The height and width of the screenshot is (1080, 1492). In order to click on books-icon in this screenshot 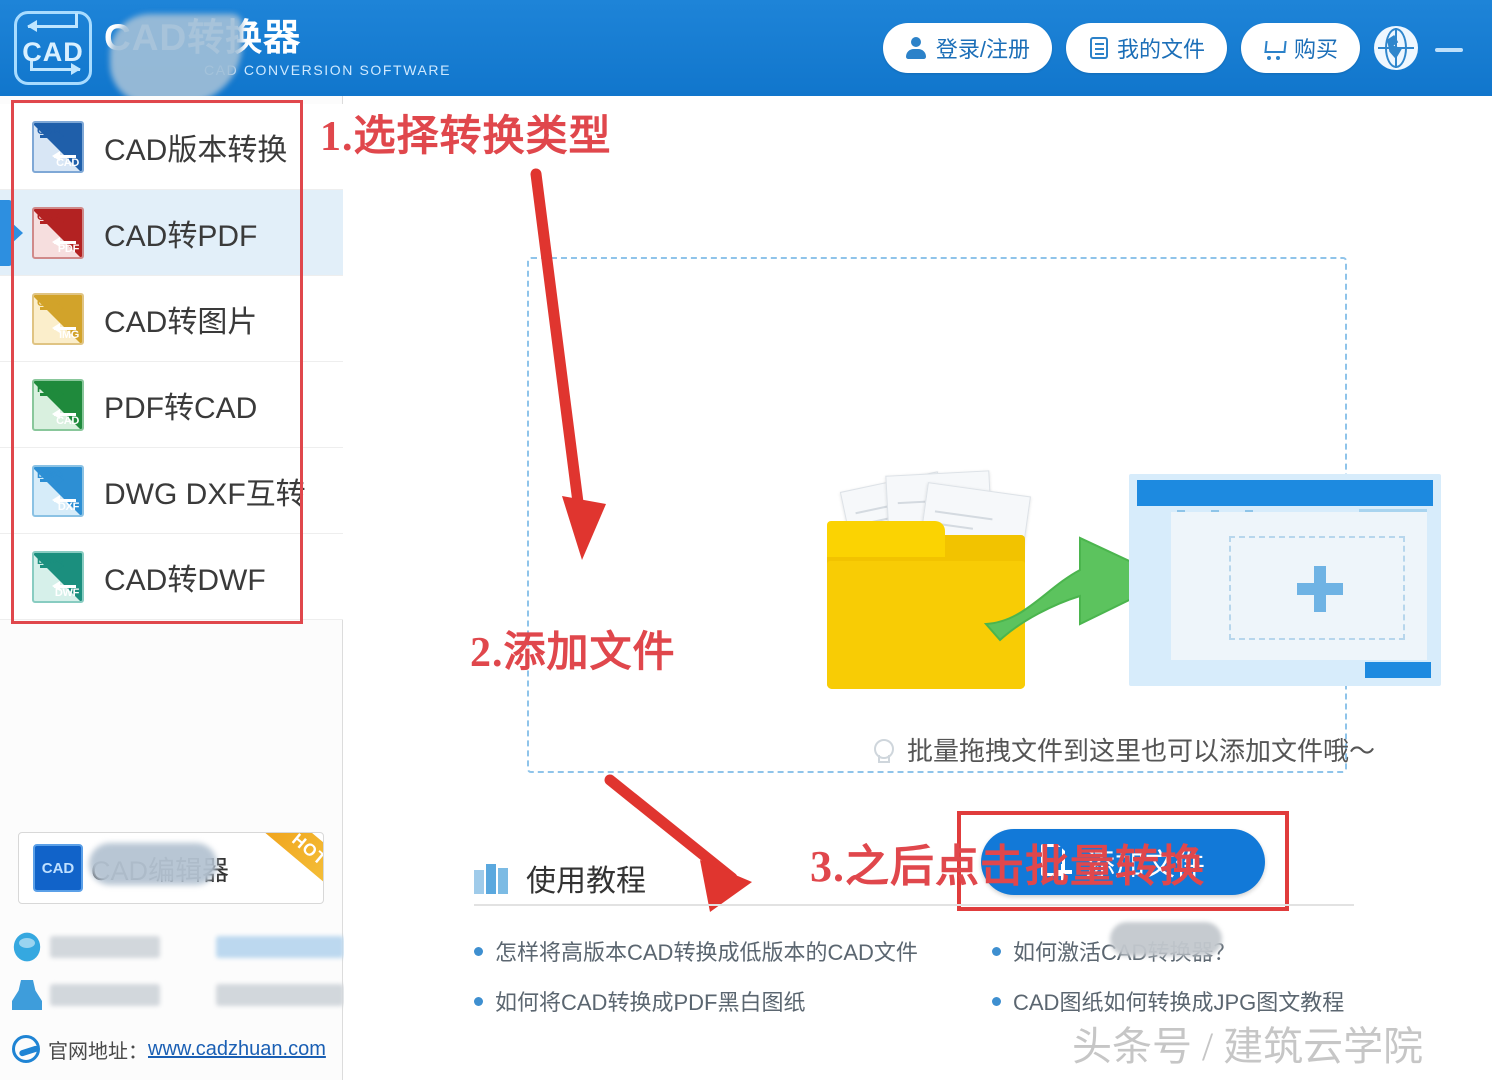, I will do `click(494, 878)`.